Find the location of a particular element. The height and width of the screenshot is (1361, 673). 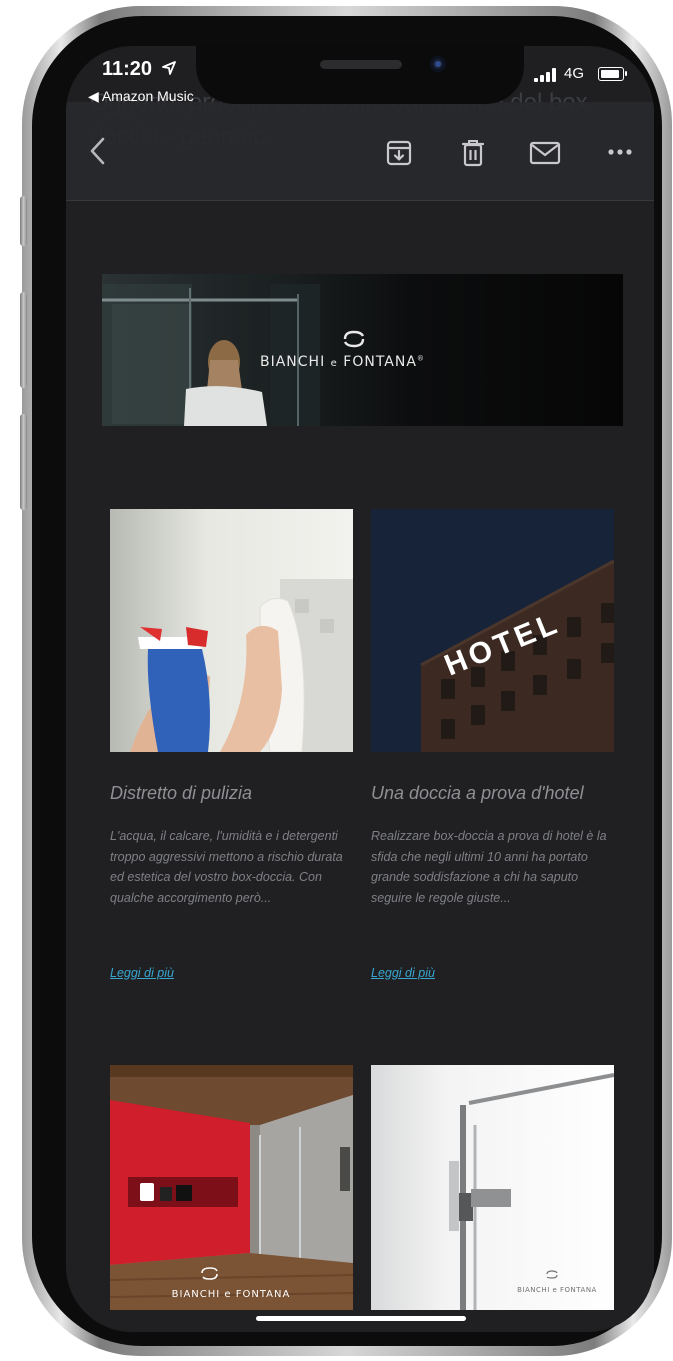

volume-down-button is located at coordinates (23, 462).